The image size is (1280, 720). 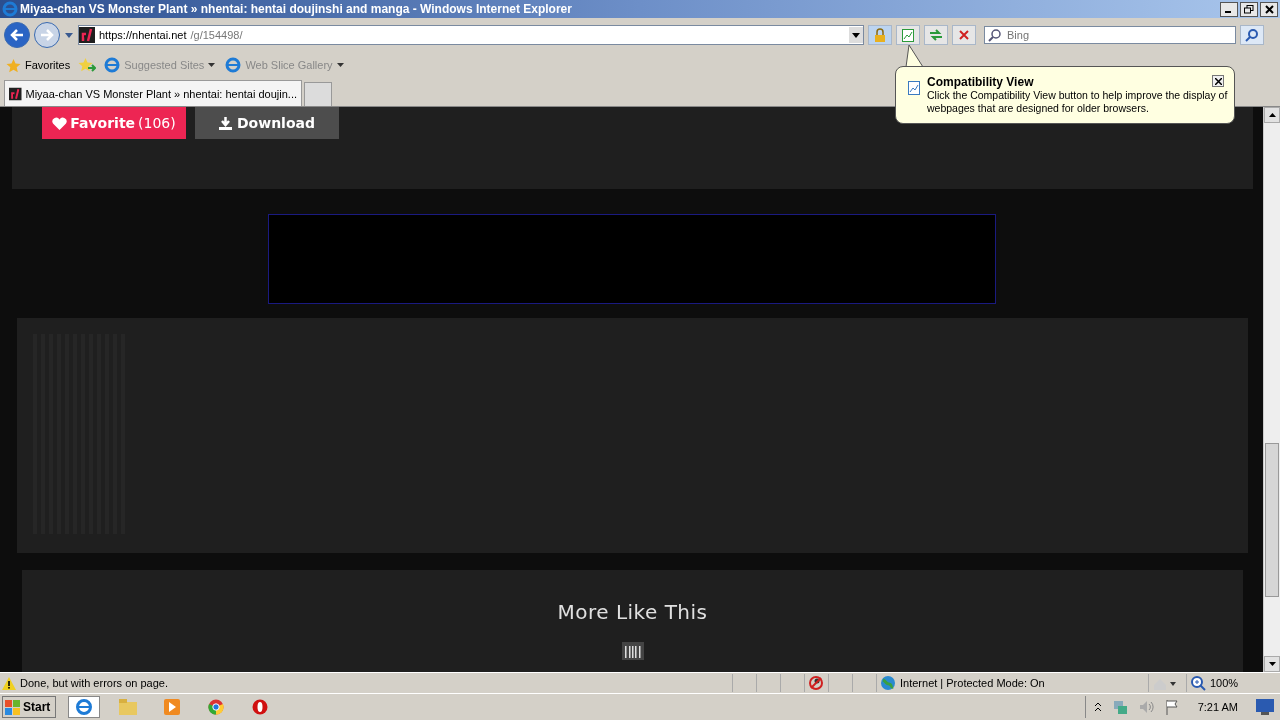 What do you see at coordinates (1272, 520) in the screenshot?
I see `scrollbar-thumb` at bounding box center [1272, 520].